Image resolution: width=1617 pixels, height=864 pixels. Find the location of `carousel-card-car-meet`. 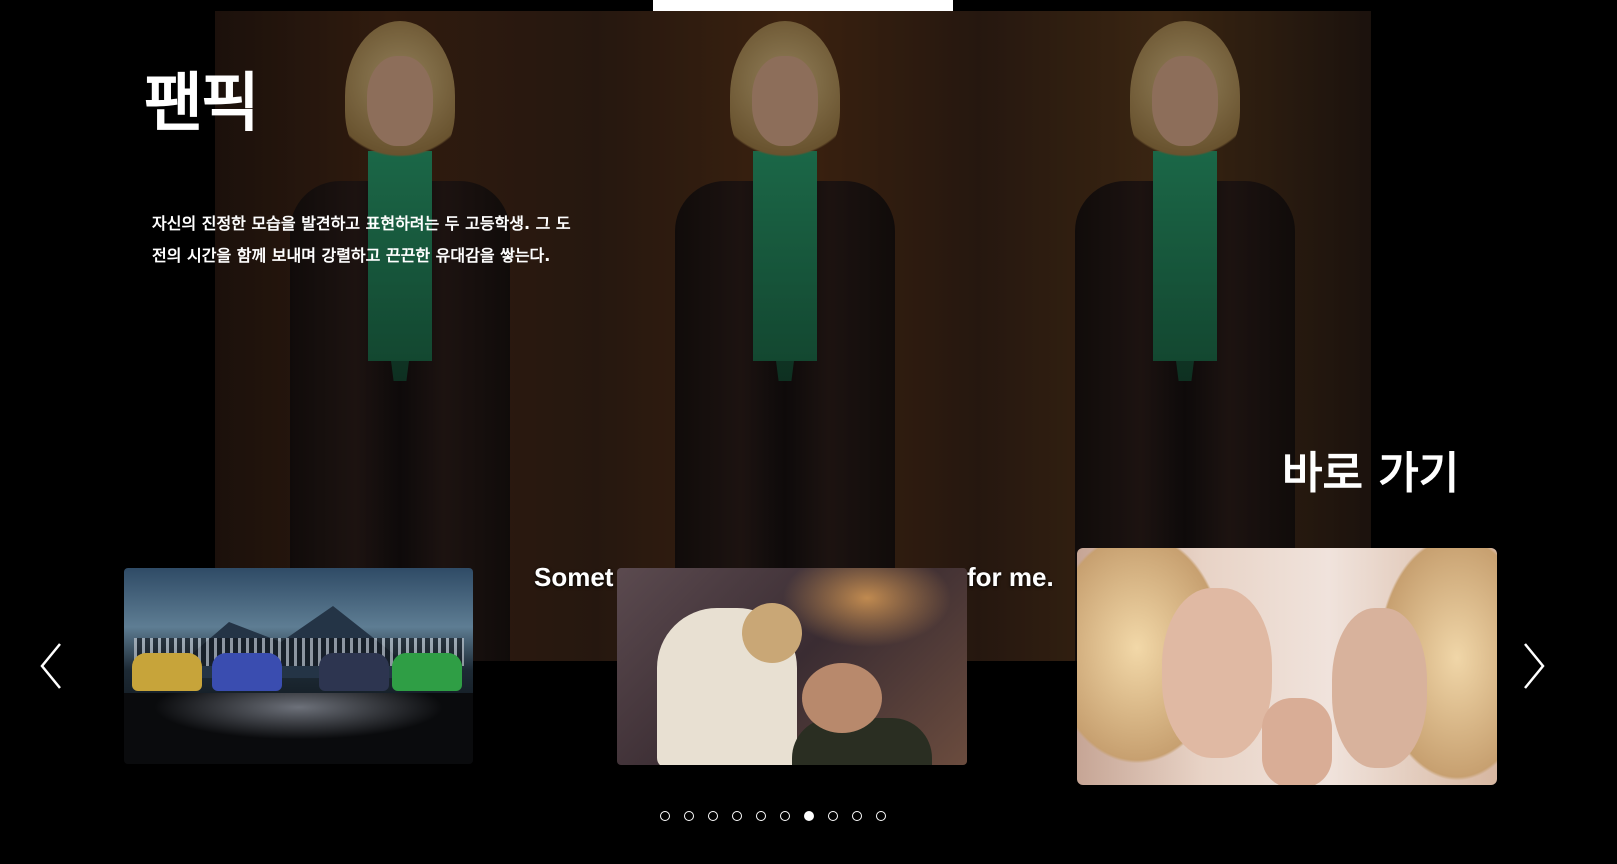

carousel-card-car-meet is located at coordinates (298, 666).